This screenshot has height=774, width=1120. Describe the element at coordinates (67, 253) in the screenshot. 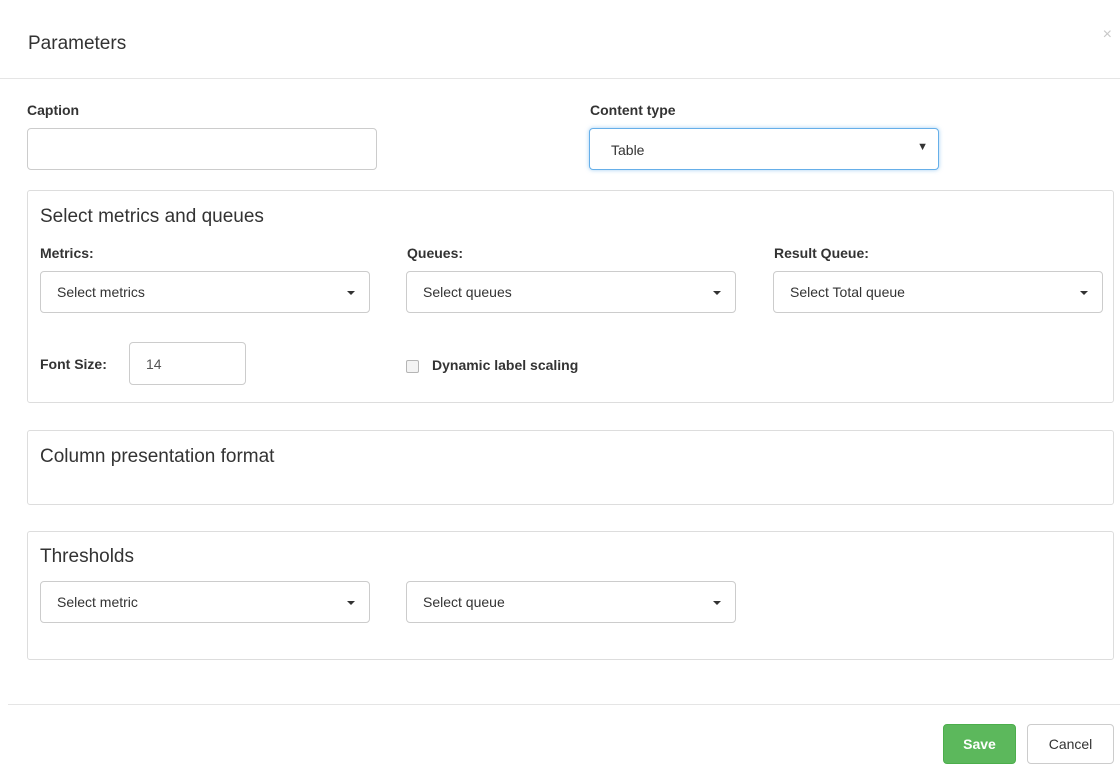

I see `metrics-label: Metrics:` at that location.